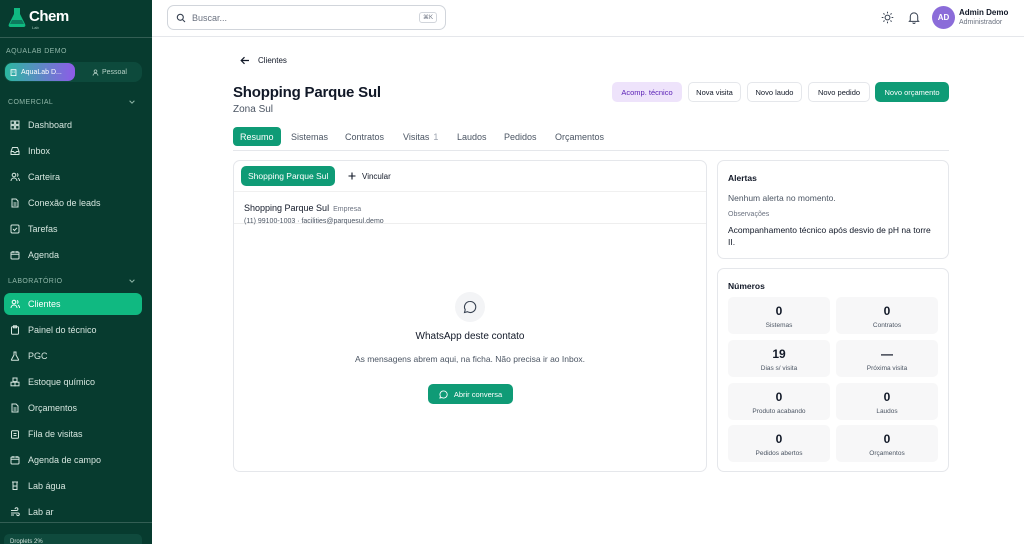  What do you see at coordinates (73, 356) in the screenshot?
I see `nav-item-pgc: PGC` at bounding box center [73, 356].